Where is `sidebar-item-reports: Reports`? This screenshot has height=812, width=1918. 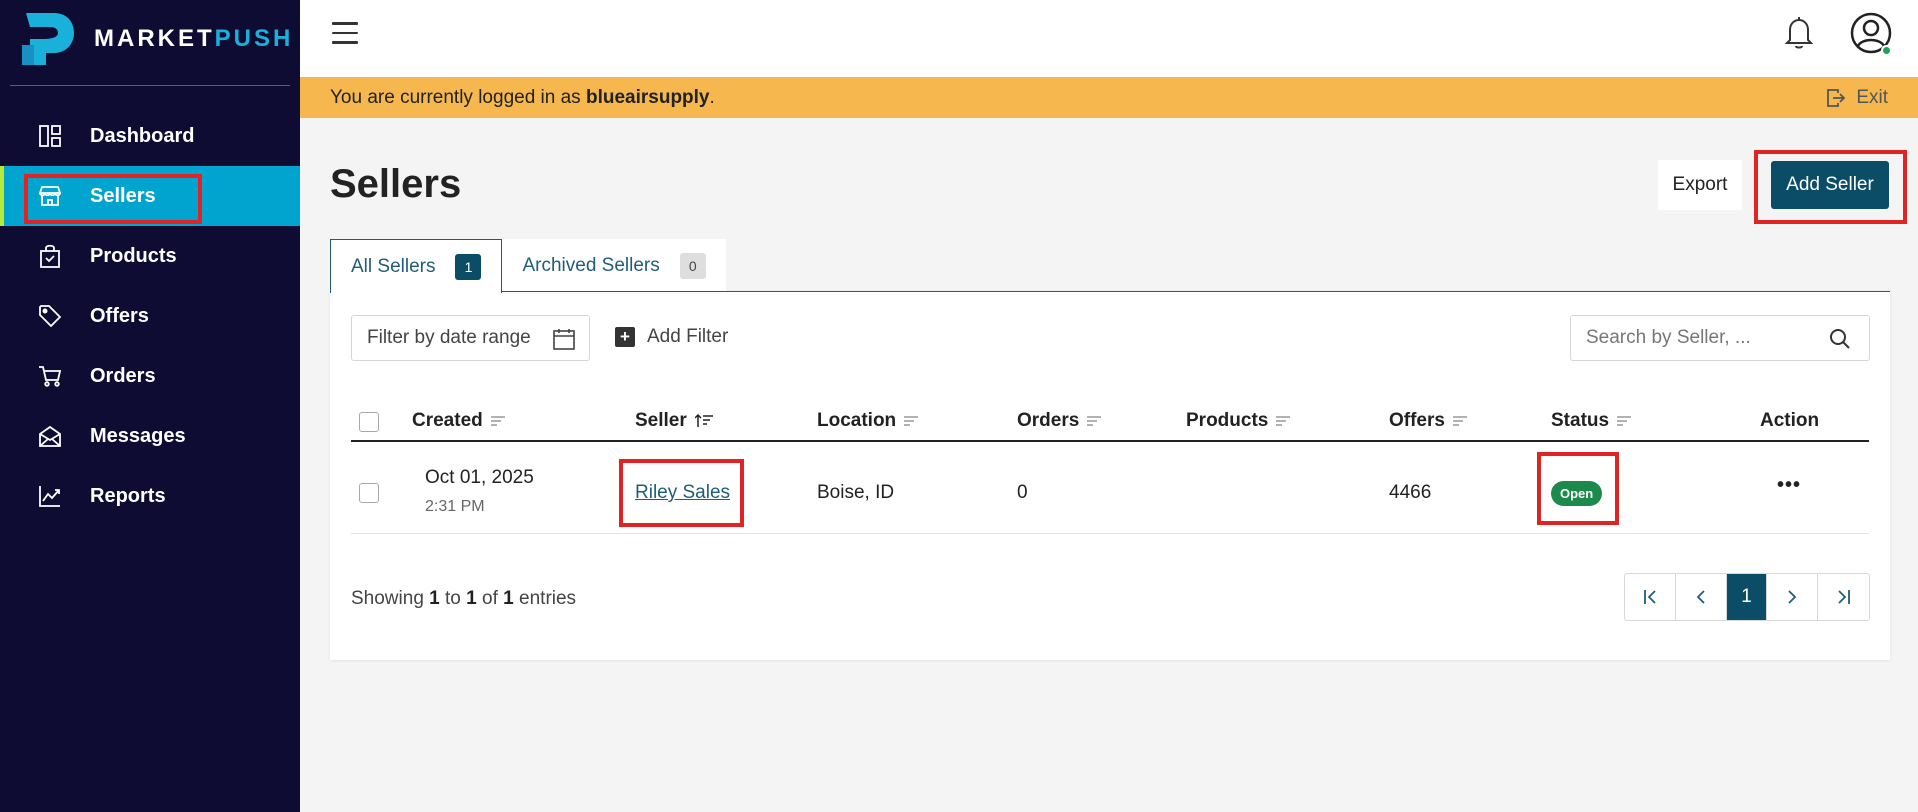
sidebar-item-reports: Reports is located at coordinates (150, 496).